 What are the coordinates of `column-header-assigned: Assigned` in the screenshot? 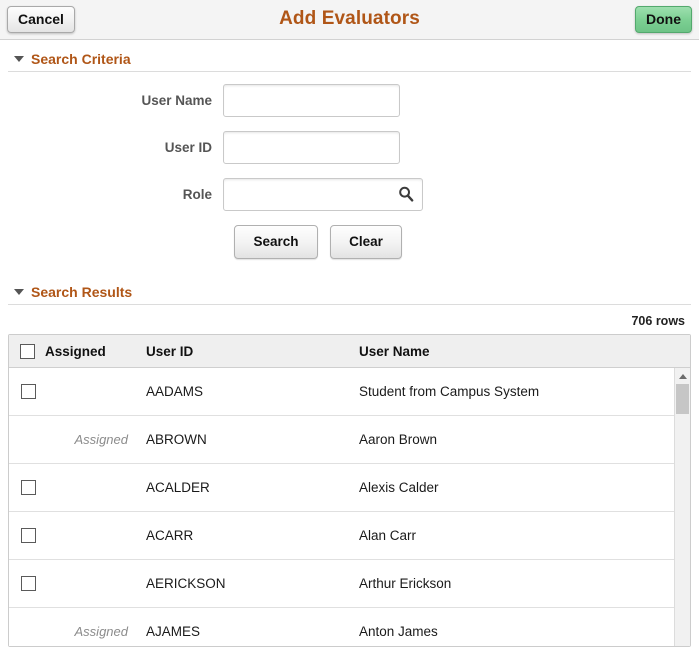 It's located at (91, 351).